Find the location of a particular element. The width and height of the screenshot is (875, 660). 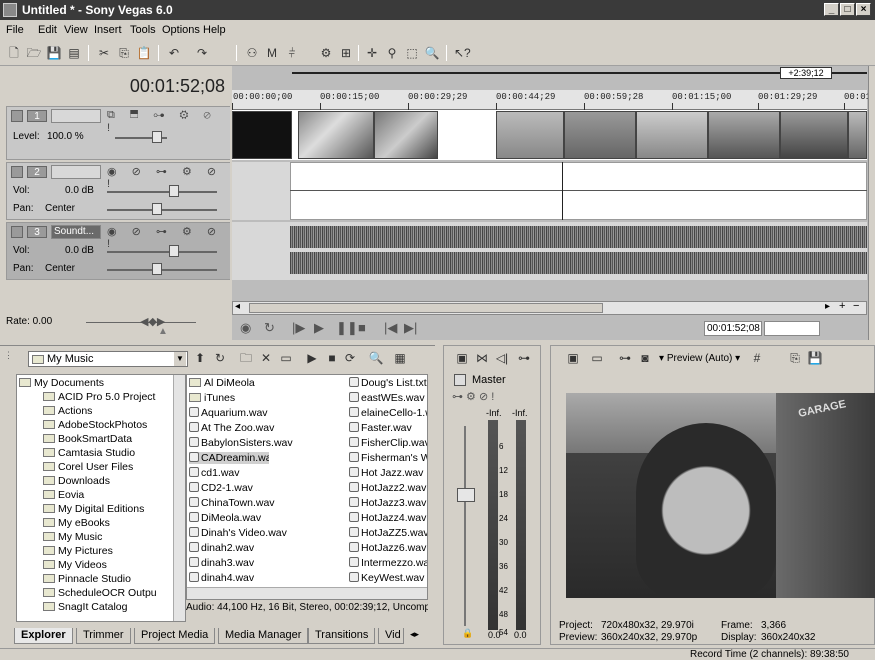

marker-icon: M is located at coordinates (272, 53).